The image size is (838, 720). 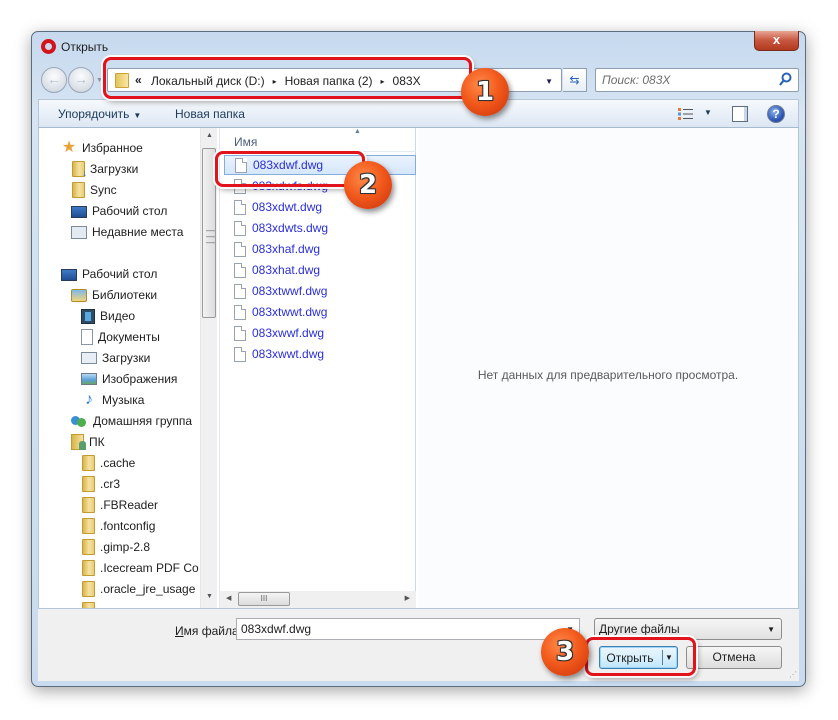 I want to click on filename-label-accesskey: И, so click(x=179, y=631).